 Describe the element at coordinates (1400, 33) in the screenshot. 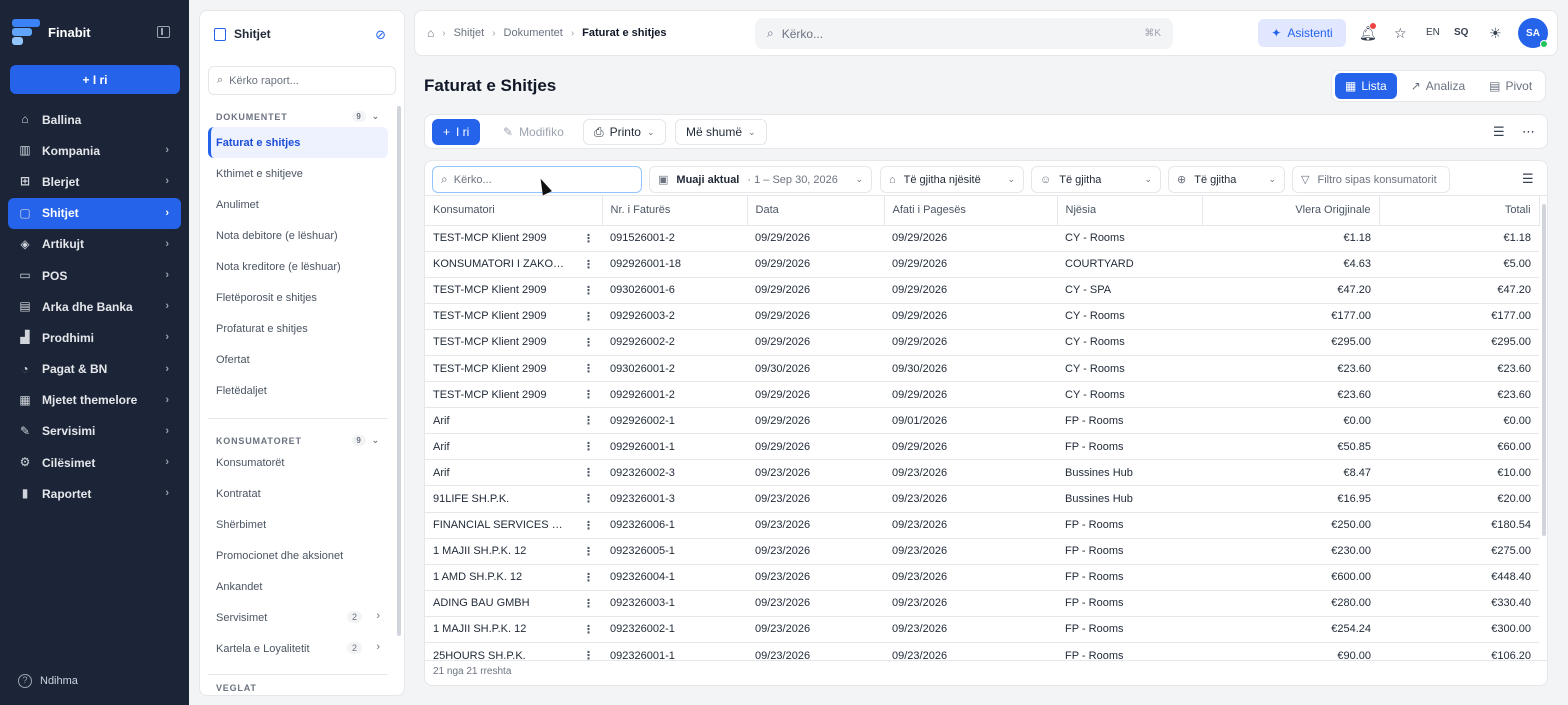

I see `star-icon: ☆` at that location.